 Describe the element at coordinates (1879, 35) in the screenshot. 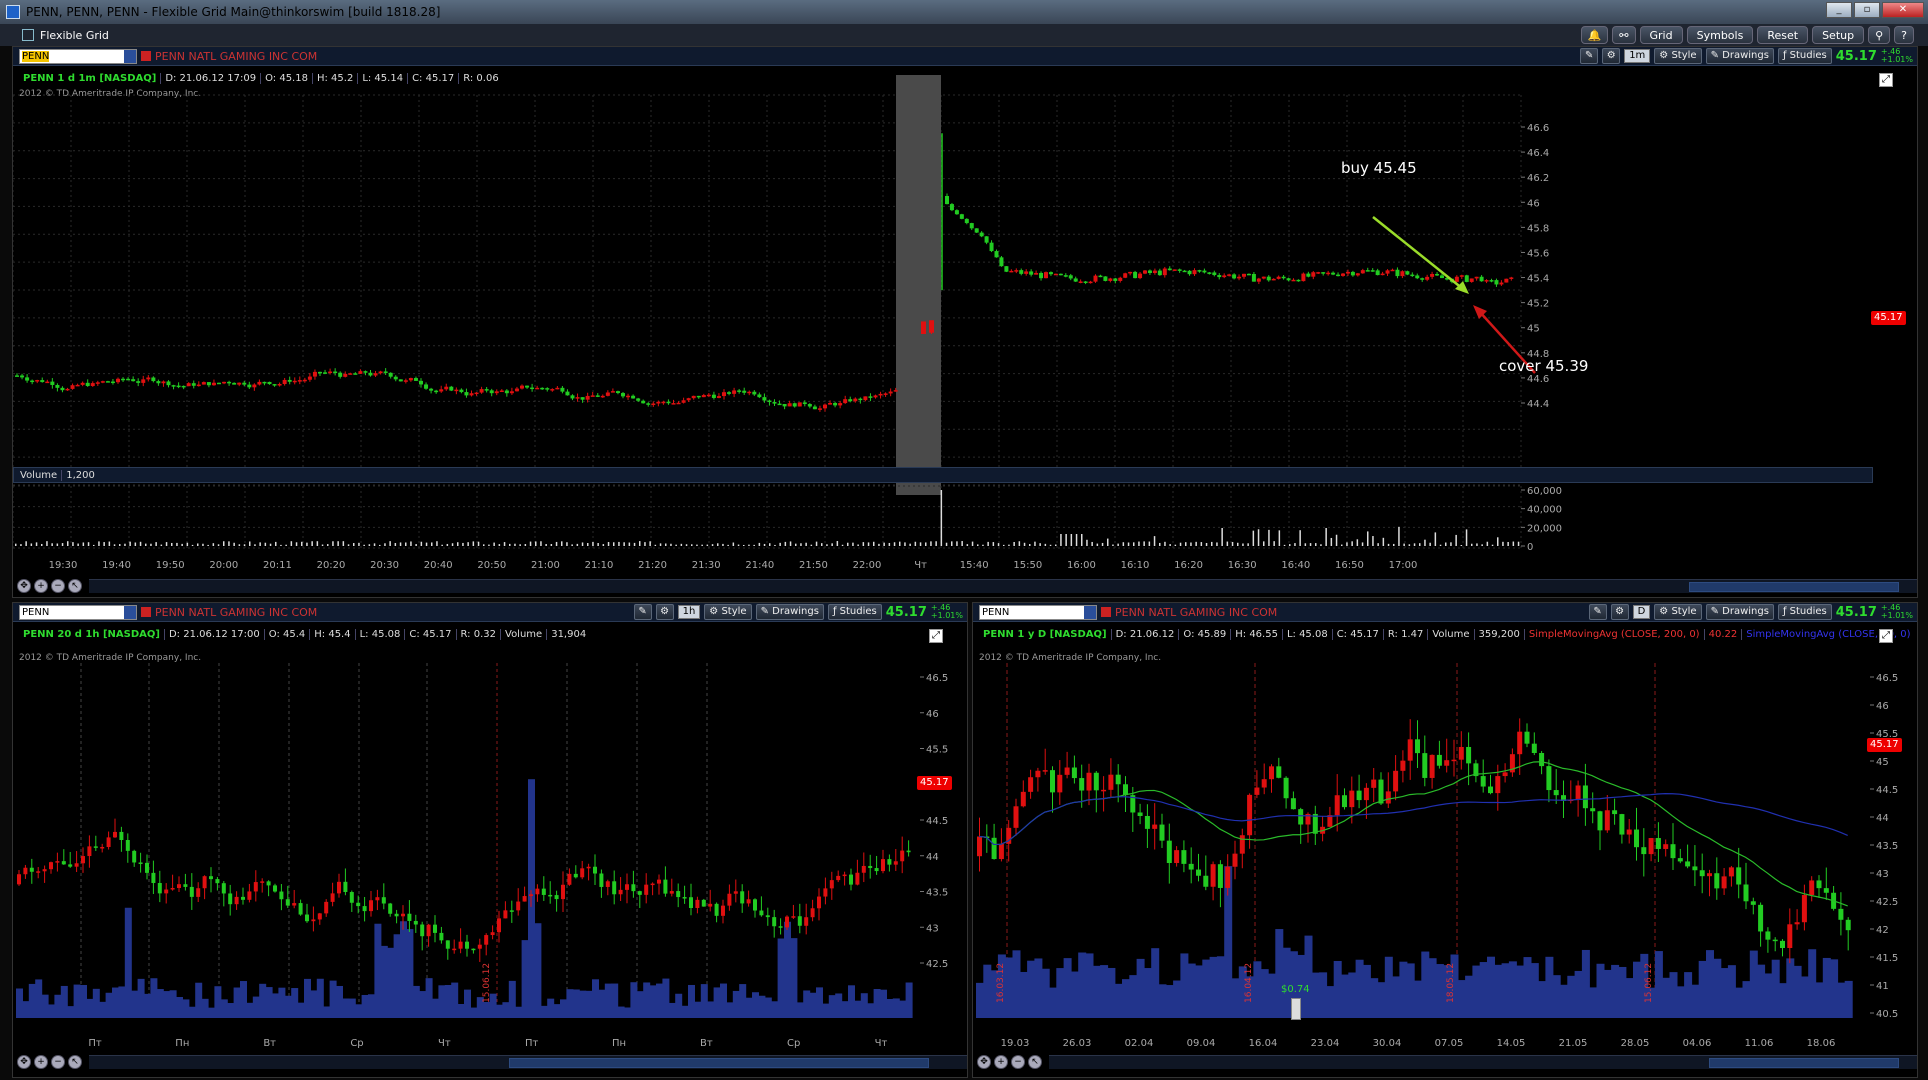

I see `pin-icon: ⚲` at that location.